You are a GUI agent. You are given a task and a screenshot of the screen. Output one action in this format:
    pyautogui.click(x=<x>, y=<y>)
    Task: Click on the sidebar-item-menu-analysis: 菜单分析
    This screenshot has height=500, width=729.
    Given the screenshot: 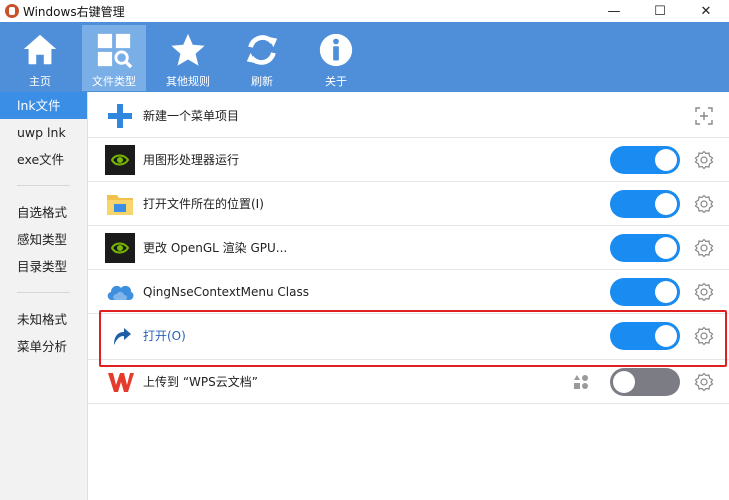 What is the action you would take?
    pyautogui.click(x=43, y=346)
    